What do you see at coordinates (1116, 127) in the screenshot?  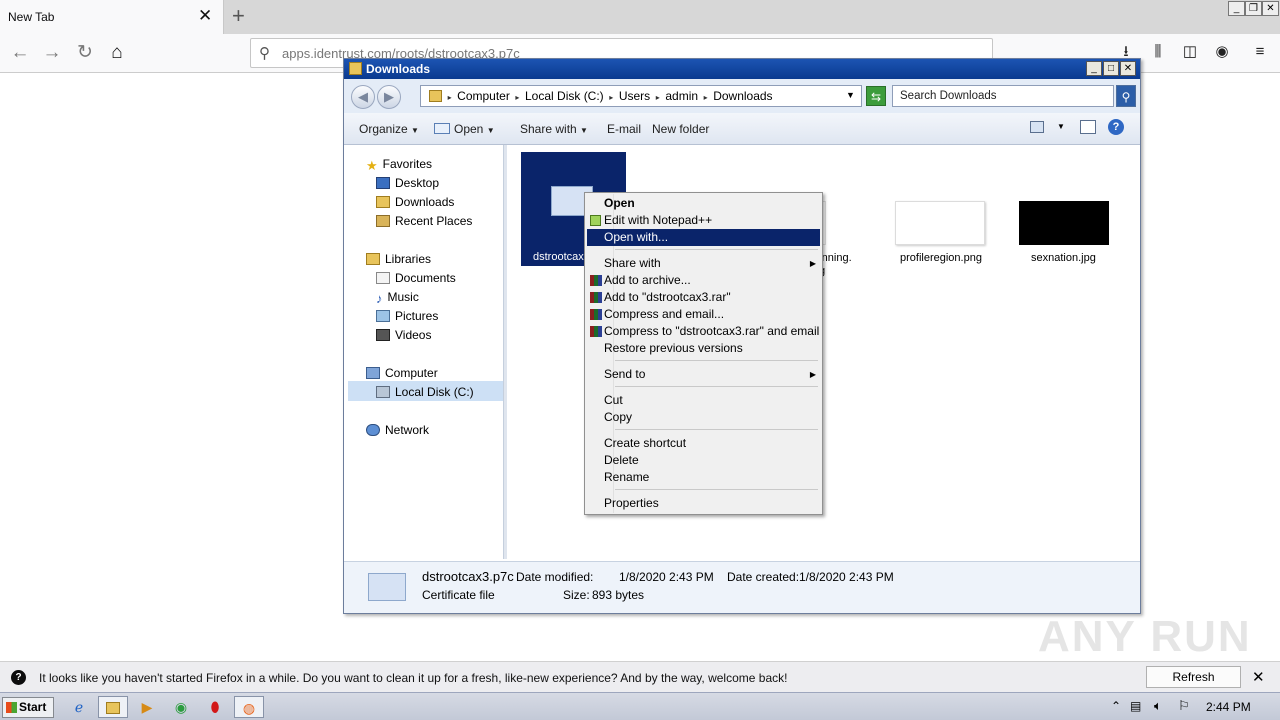 I see `help-icon: ?` at bounding box center [1116, 127].